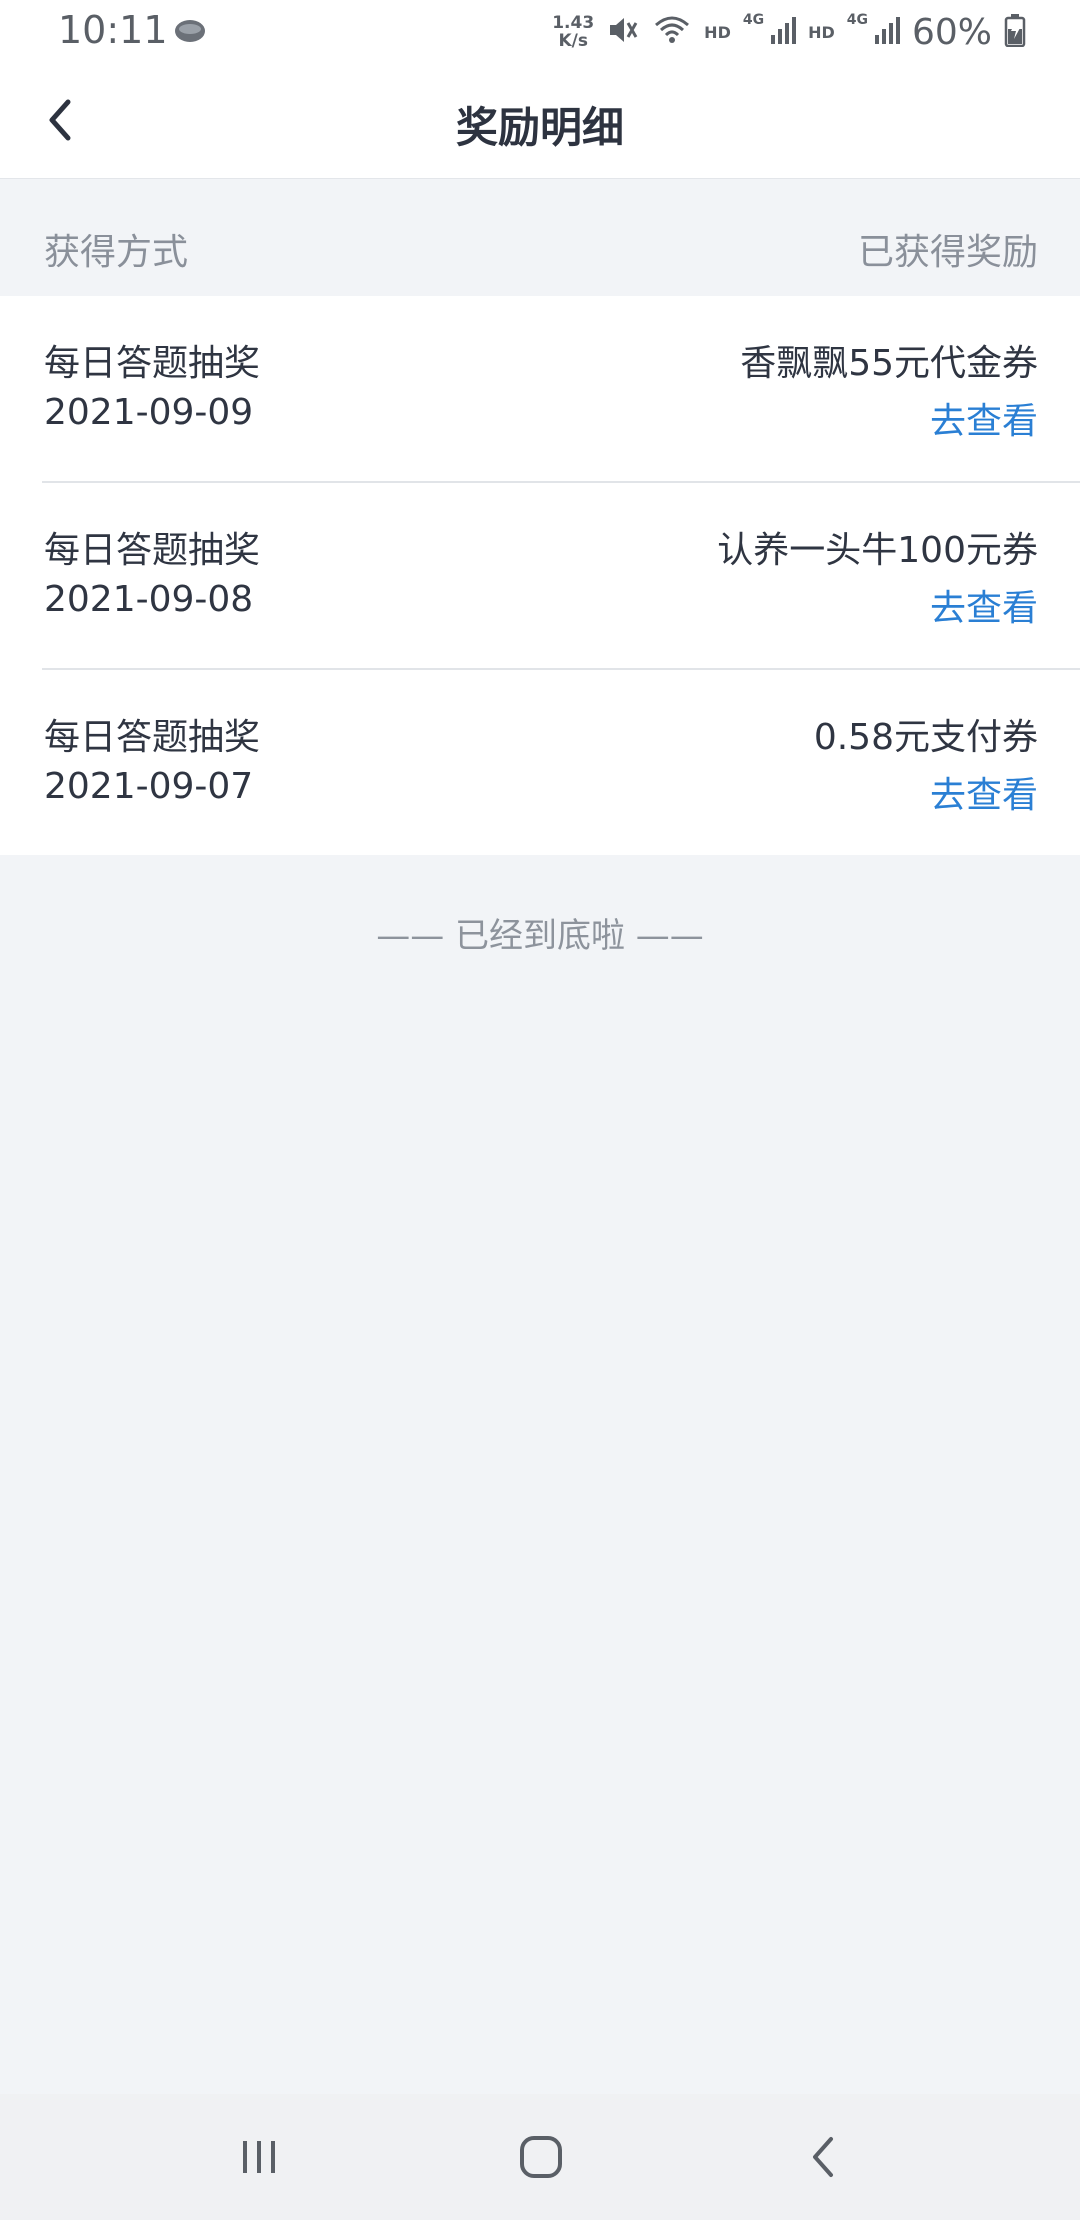 The width and height of the screenshot is (1080, 2220). What do you see at coordinates (540, 237) in the screenshot?
I see `column-header: 获得方式 已获得奖励` at bounding box center [540, 237].